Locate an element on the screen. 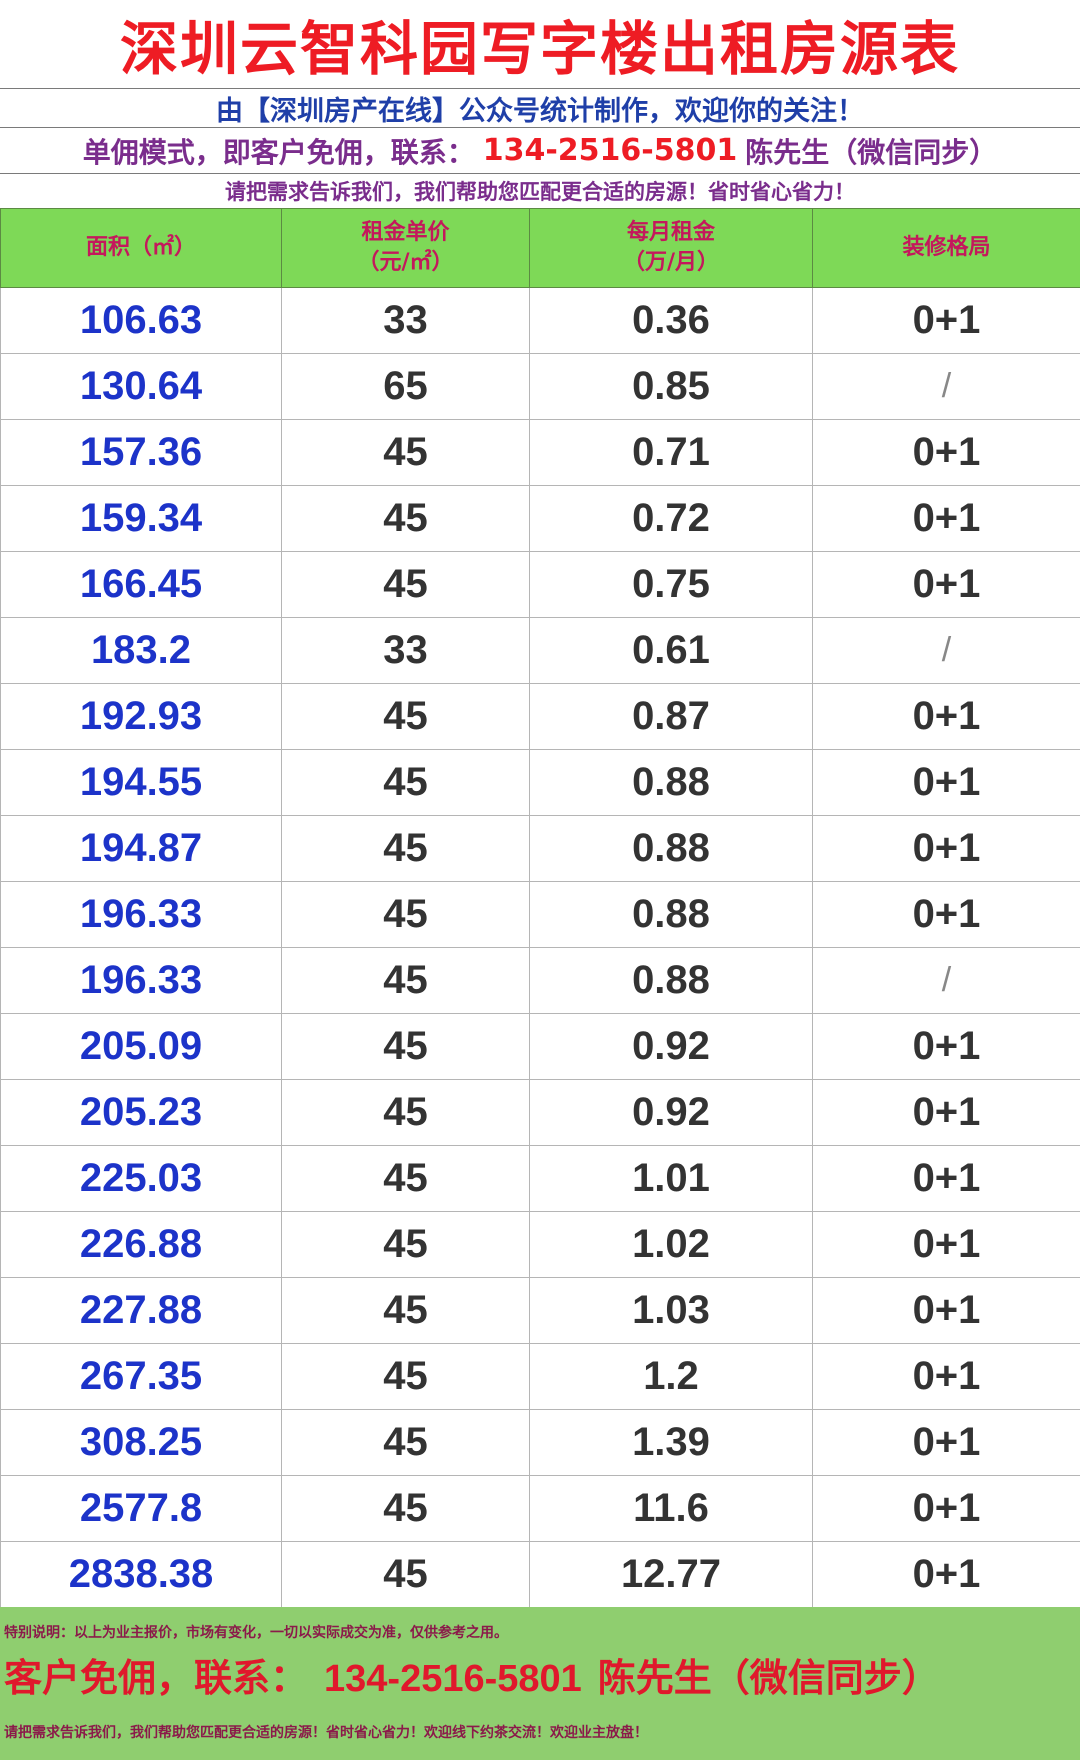 The image size is (1080, 1760). column-header: 每月租金 （万/月） is located at coordinates (671, 248).